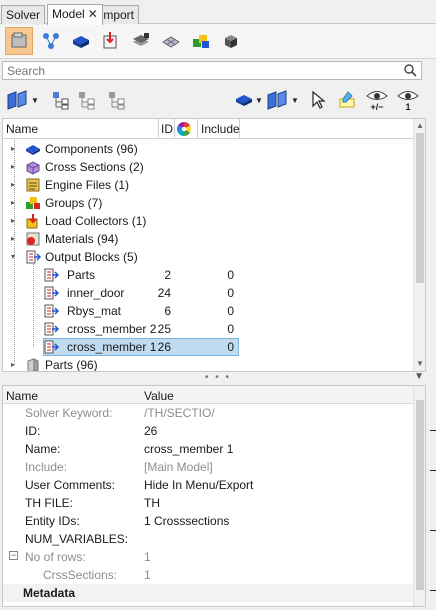 The image size is (436, 610). I want to click on display-mode-dropdown: ▼, so click(22, 100).